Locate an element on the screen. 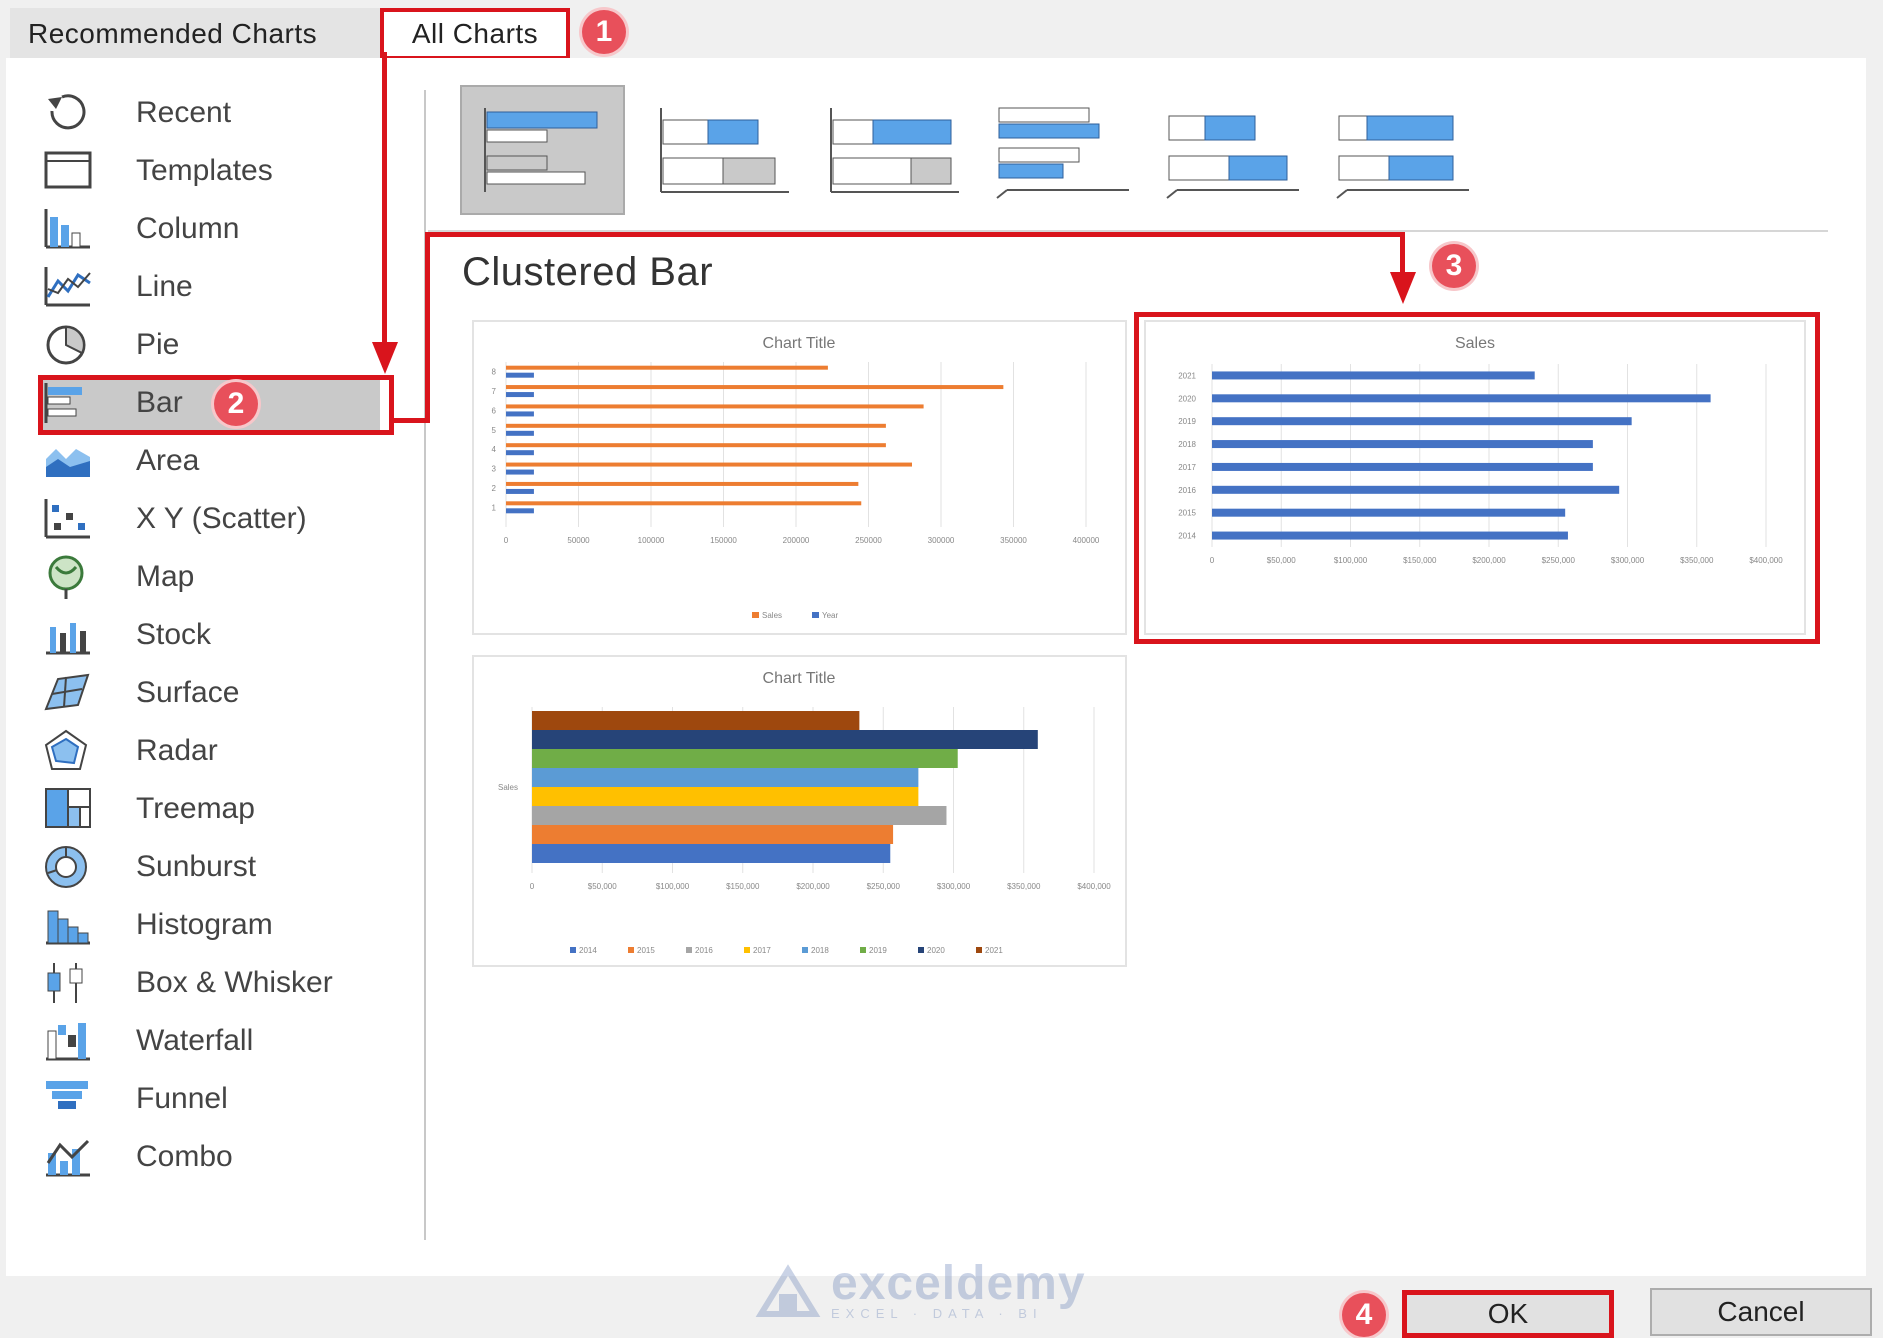 The image size is (1883, 1338). nav-item-box-whisker: Box & Whisker is located at coordinates (210, 983).